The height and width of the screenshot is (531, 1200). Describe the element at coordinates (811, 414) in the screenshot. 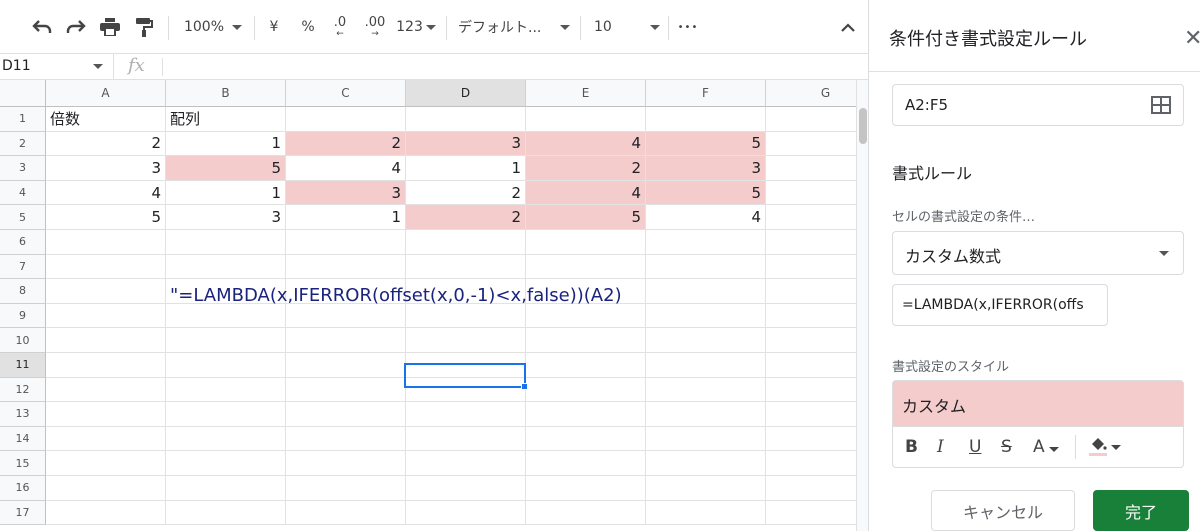

I see `cell-g13` at that location.